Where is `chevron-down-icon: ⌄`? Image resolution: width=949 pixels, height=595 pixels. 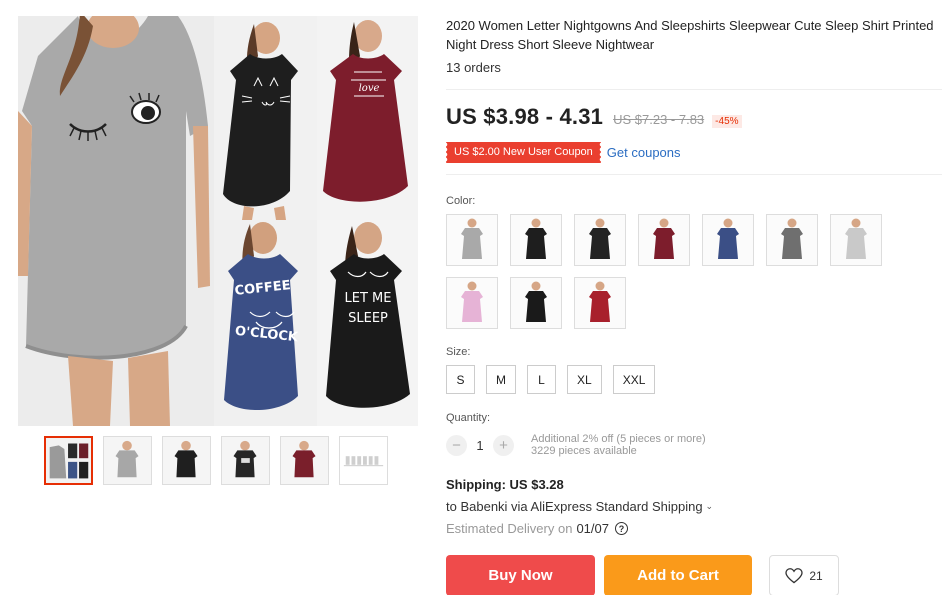
chevron-down-icon: ⌄ is located at coordinates (709, 506).